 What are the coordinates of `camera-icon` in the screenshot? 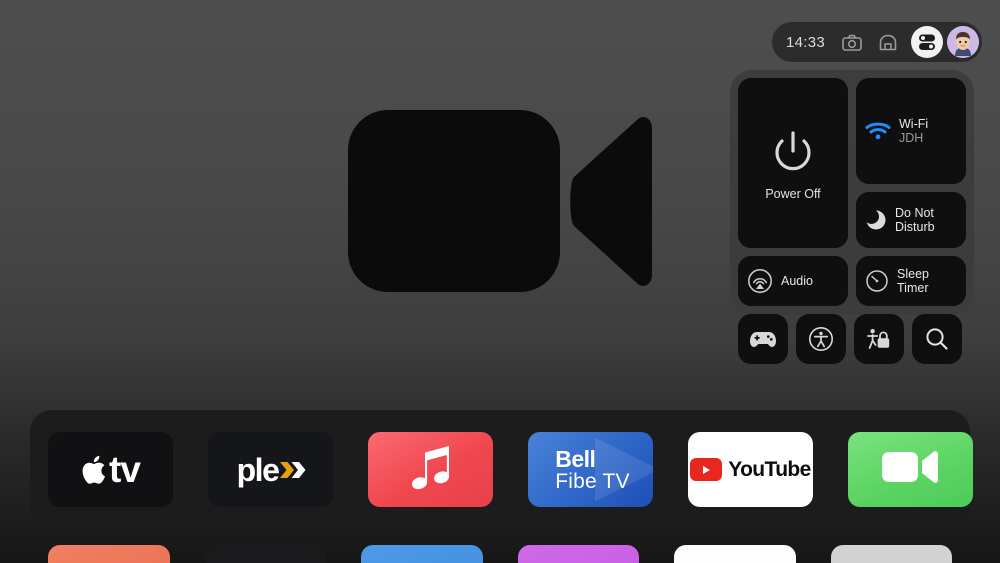 It's located at (852, 42).